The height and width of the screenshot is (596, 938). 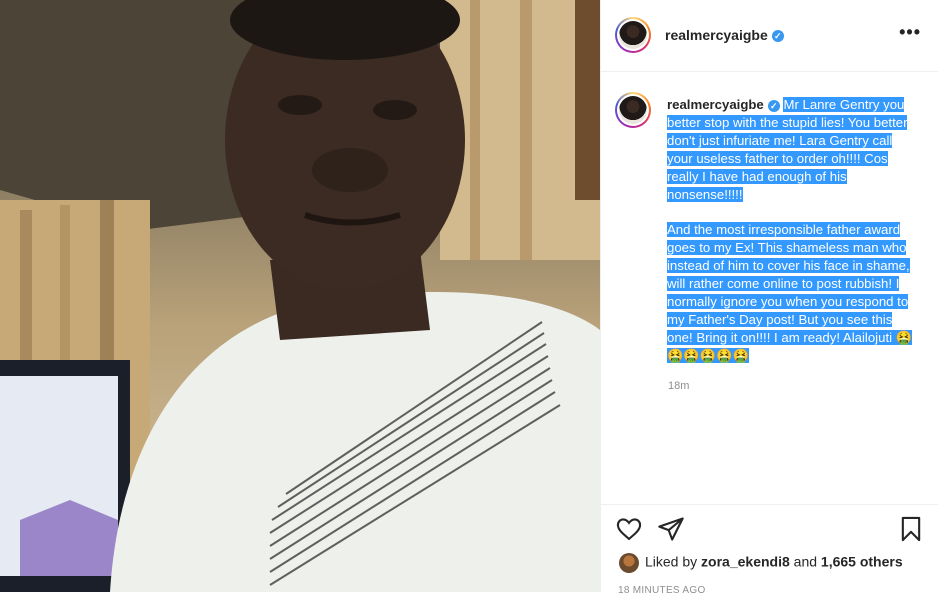 I want to click on post-header: realmercyaigbe ✓ •••, so click(x=769, y=36).